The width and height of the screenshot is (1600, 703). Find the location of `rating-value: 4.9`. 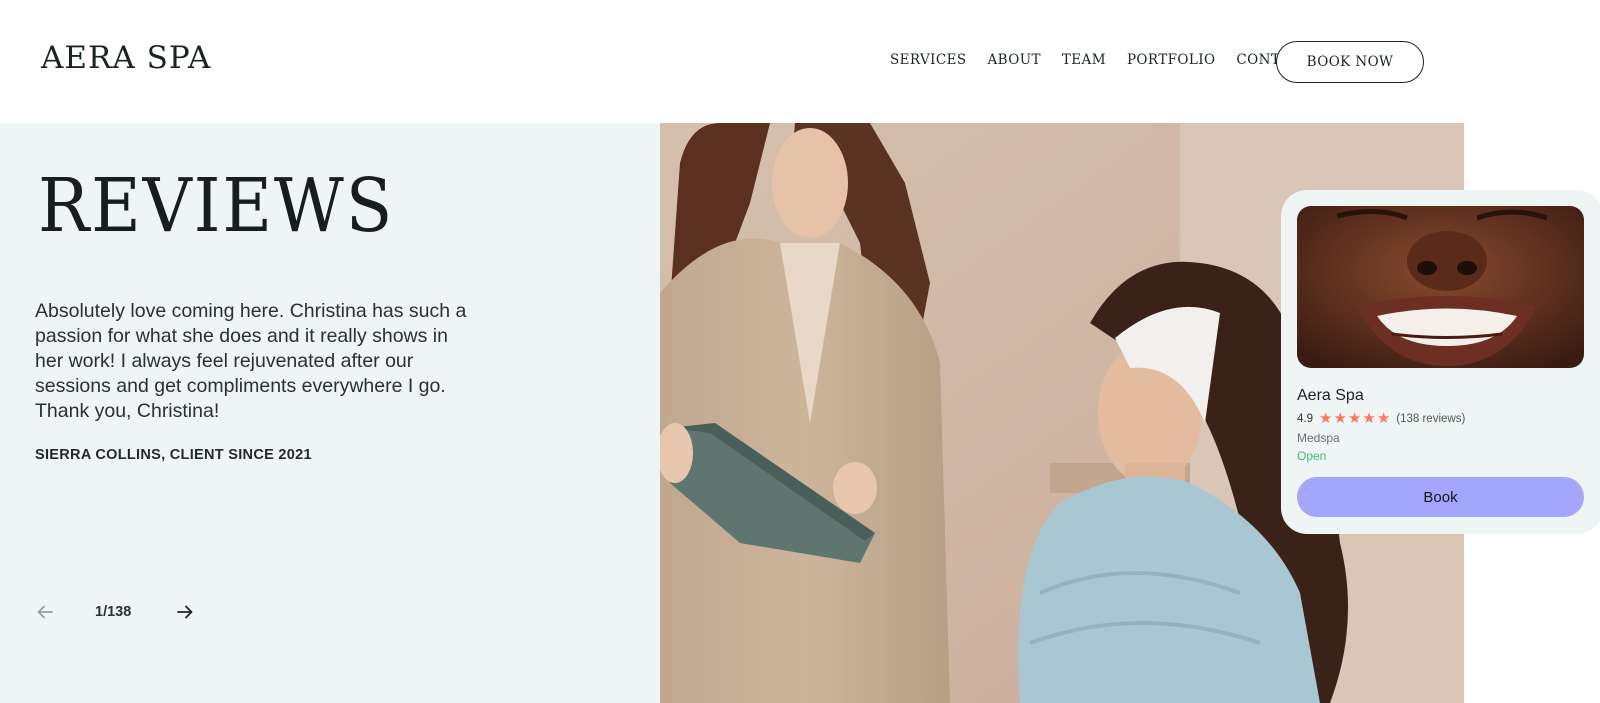

rating-value: 4.9 is located at coordinates (1305, 418).